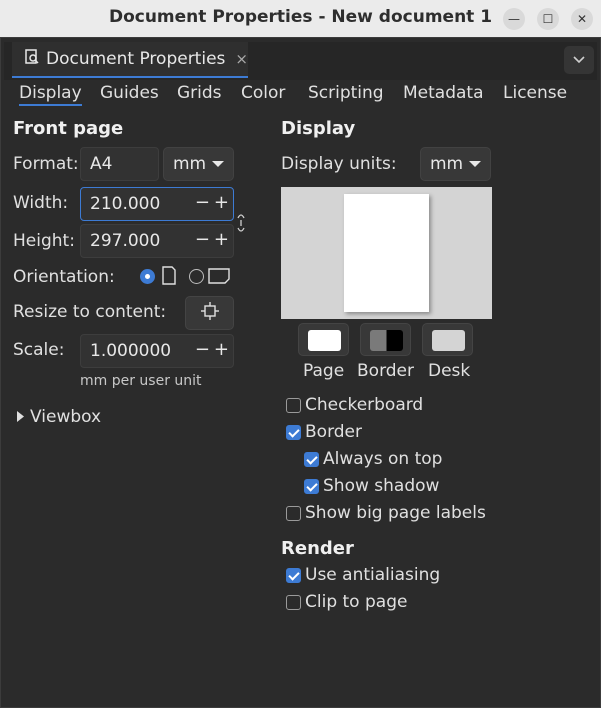 Image resolution: width=601 pixels, height=708 pixels. I want to click on minimize-button: —, so click(514, 19).